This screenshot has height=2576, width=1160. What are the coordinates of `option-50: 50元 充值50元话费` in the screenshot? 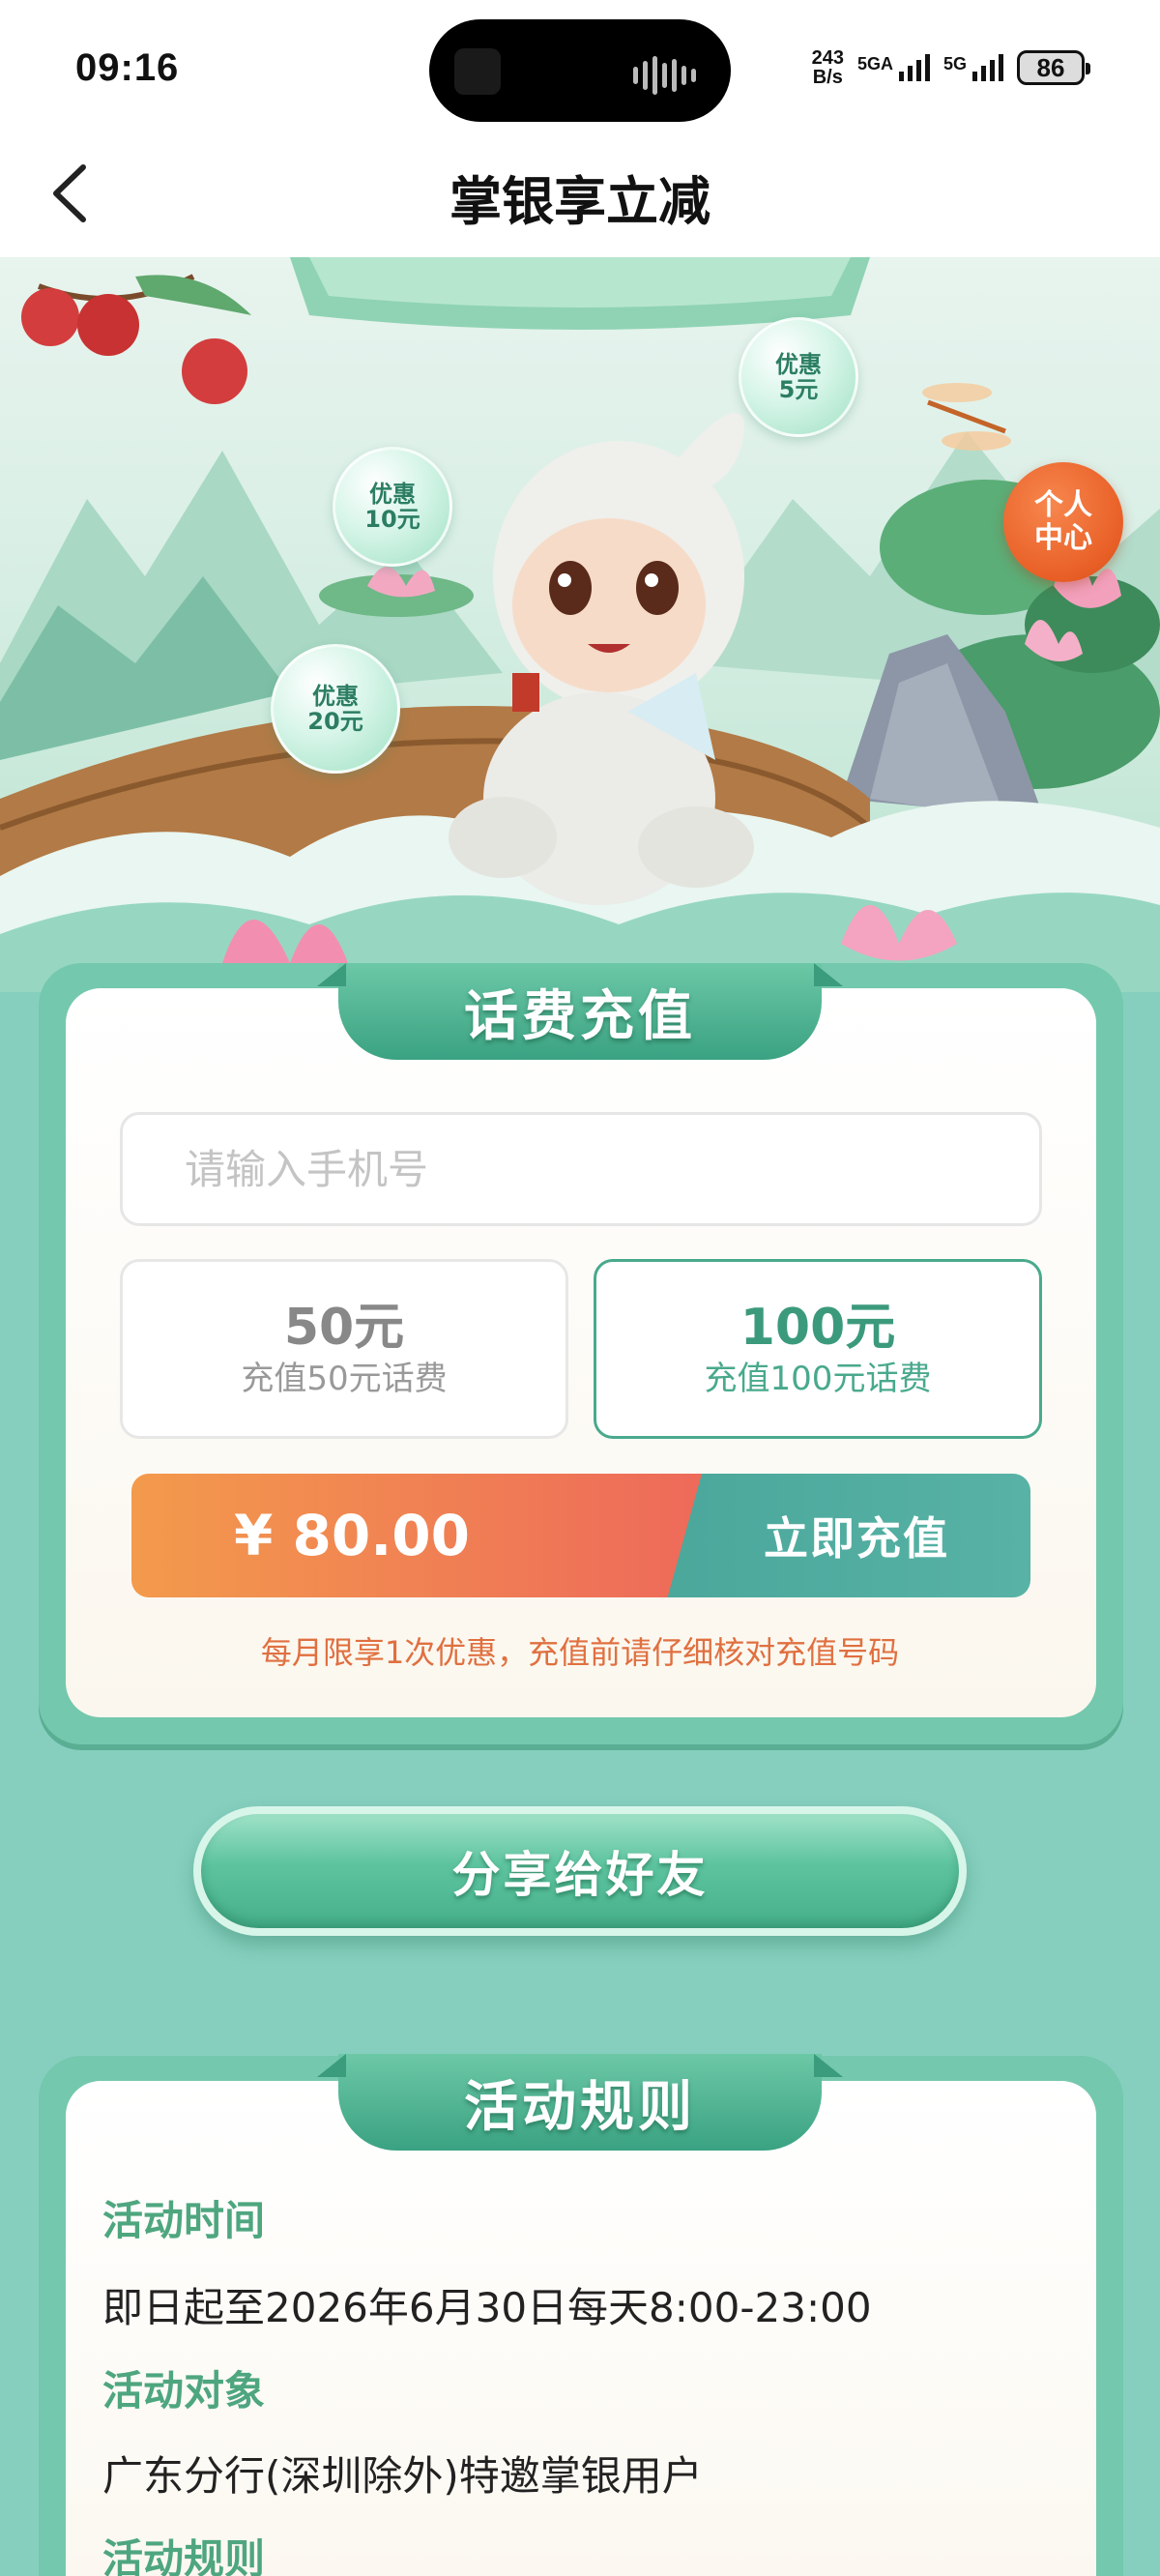 It's located at (344, 1349).